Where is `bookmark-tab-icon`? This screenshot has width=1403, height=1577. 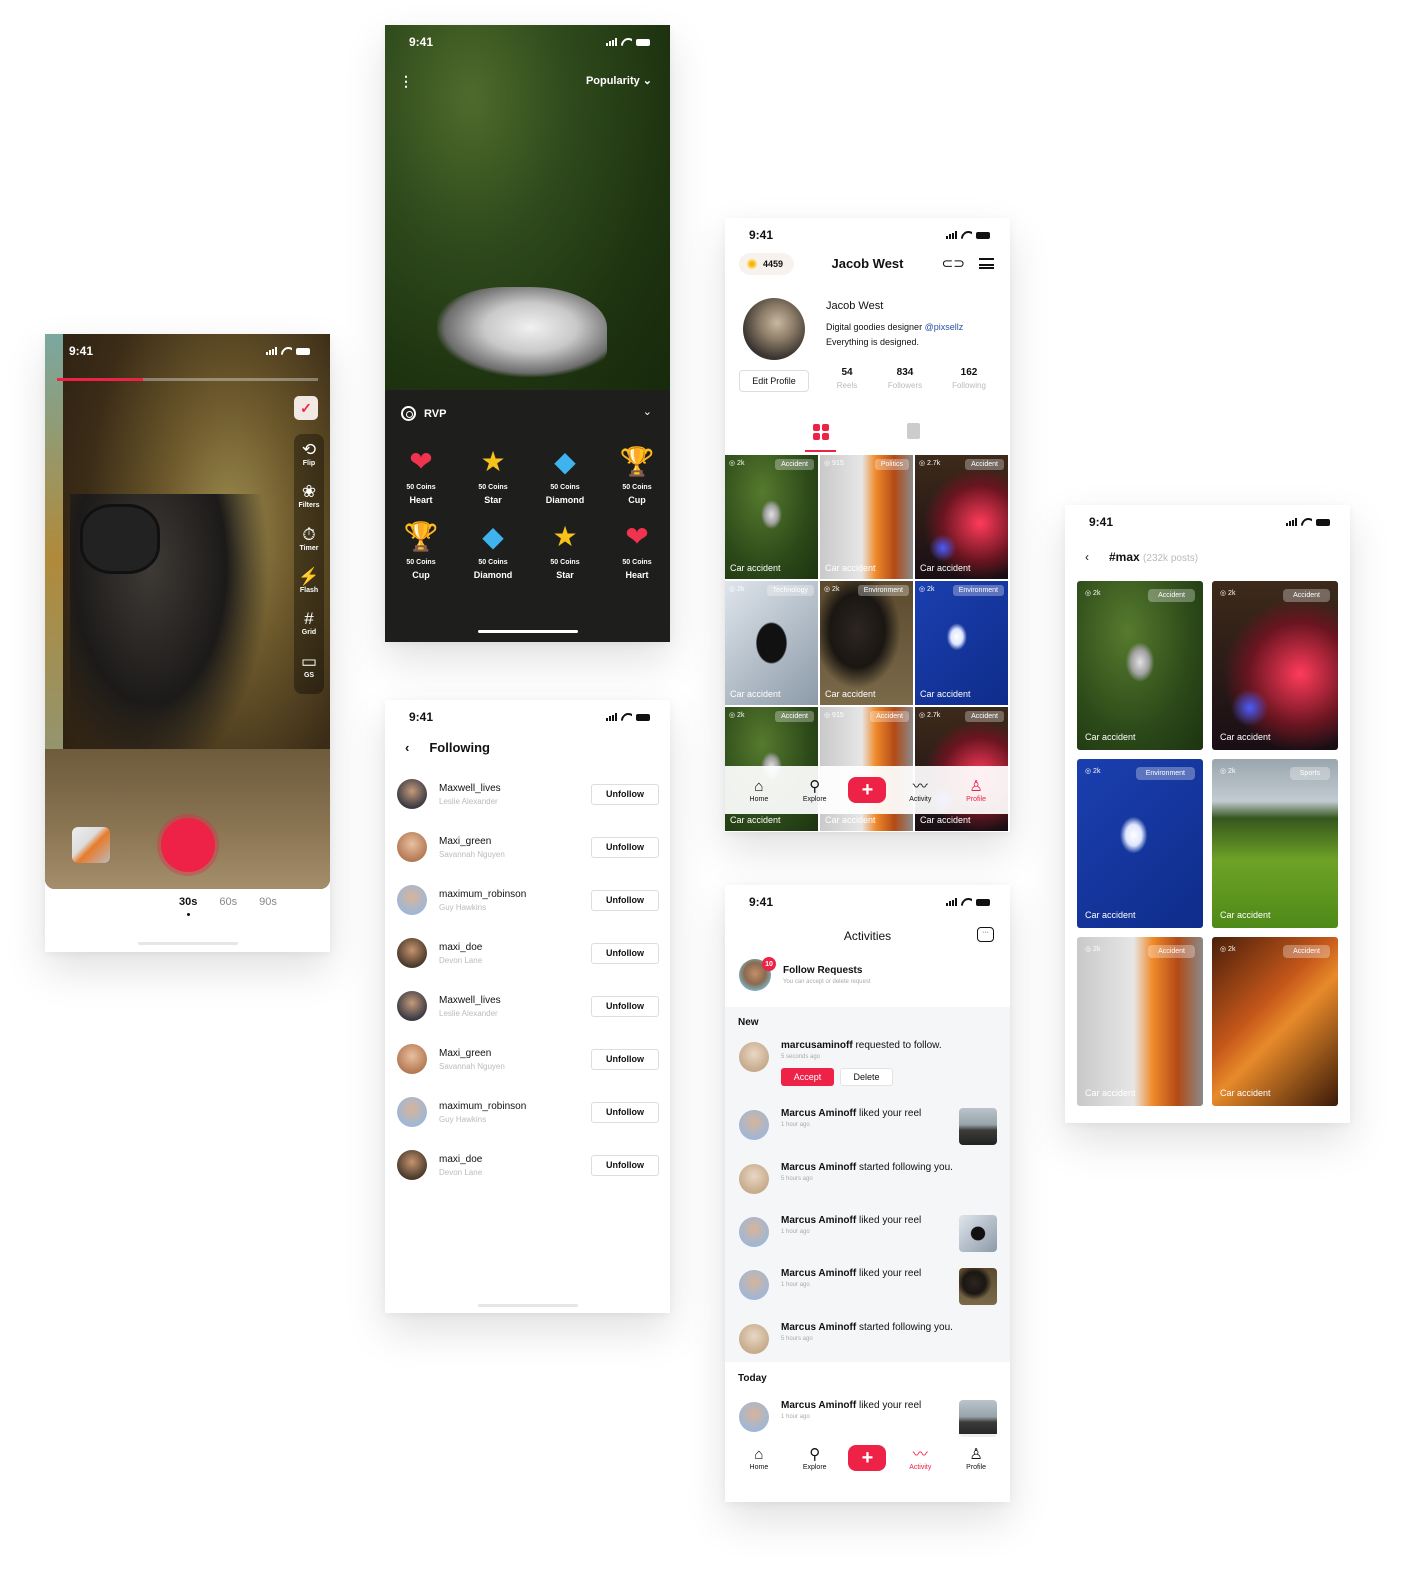
bookmark-tab-icon is located at coordinates (913, 431).